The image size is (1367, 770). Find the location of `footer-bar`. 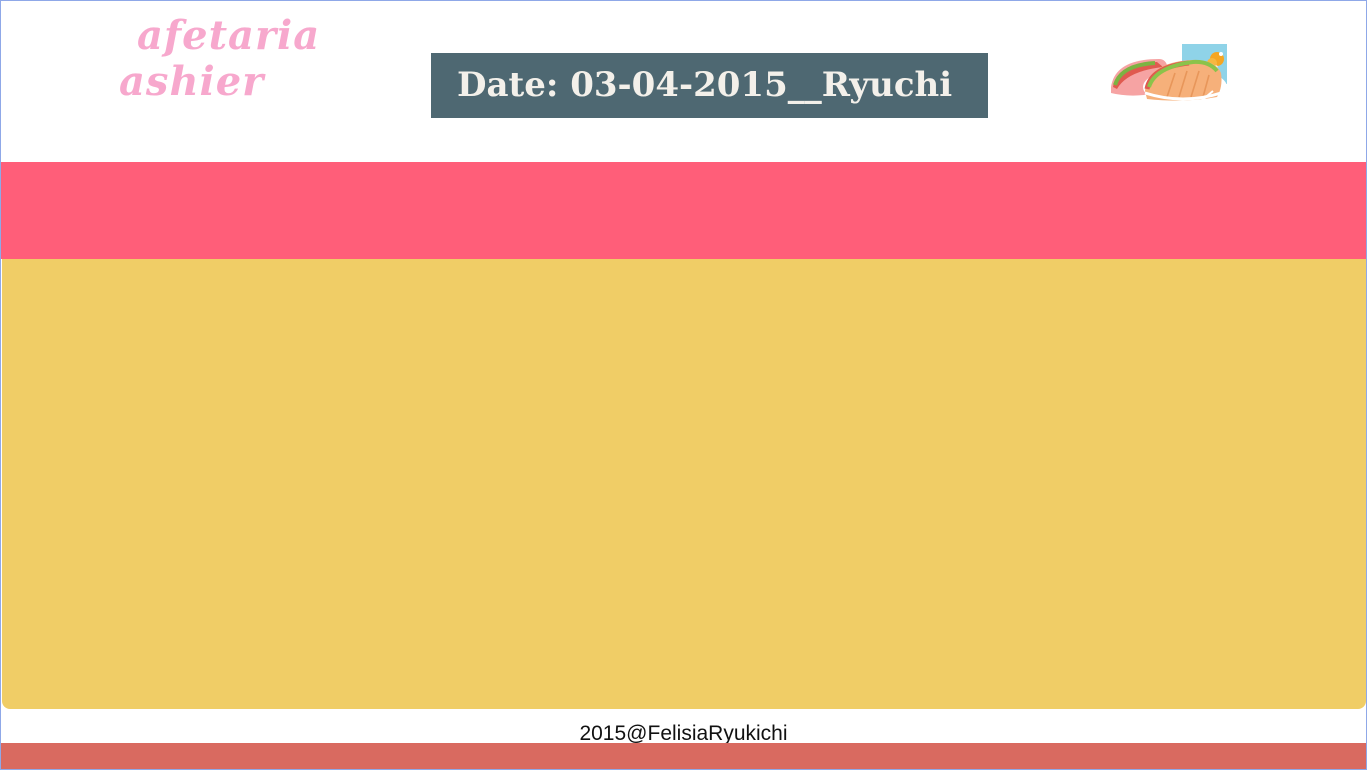

footer-bar is located at coordinates (683, 756).